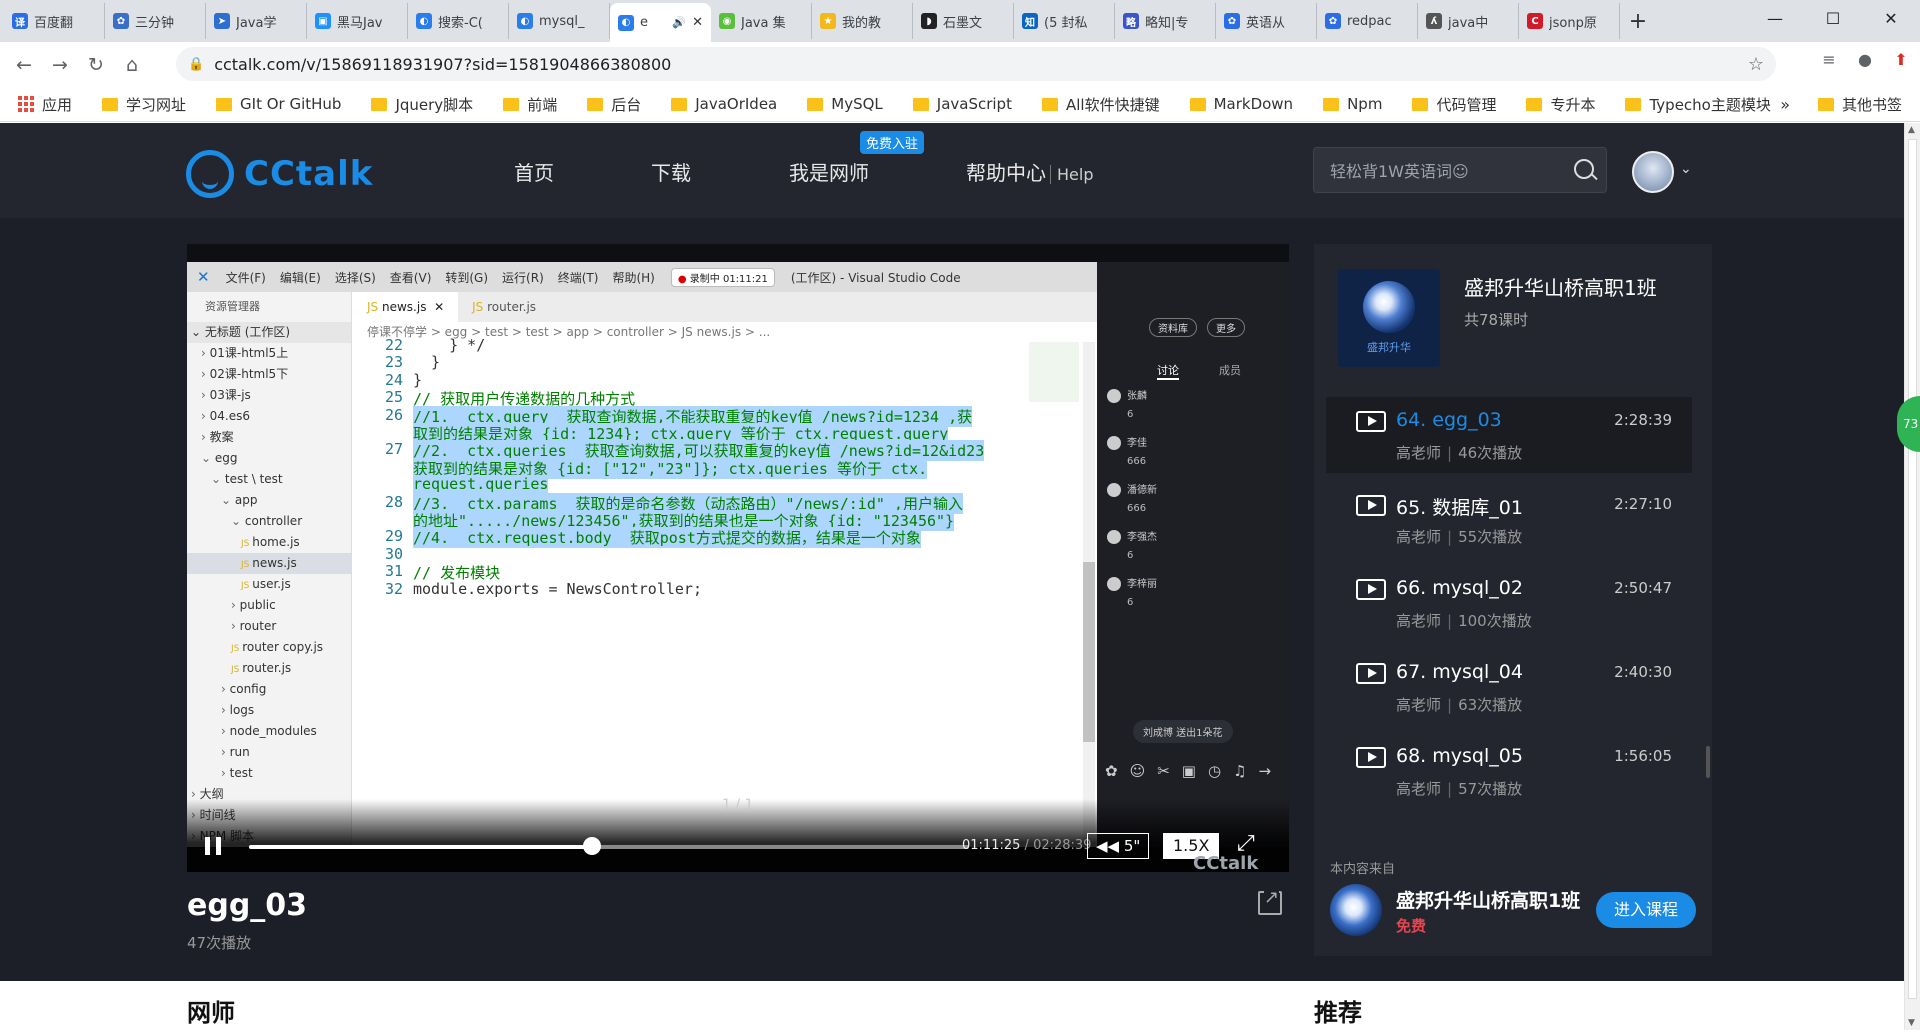 This screenshot has width=1920, height=1030. What do you see at coordinates (1468, 21) in the screenshot?
I see `browser-tab: ʎ java中` at bounding box center [1468, 21].